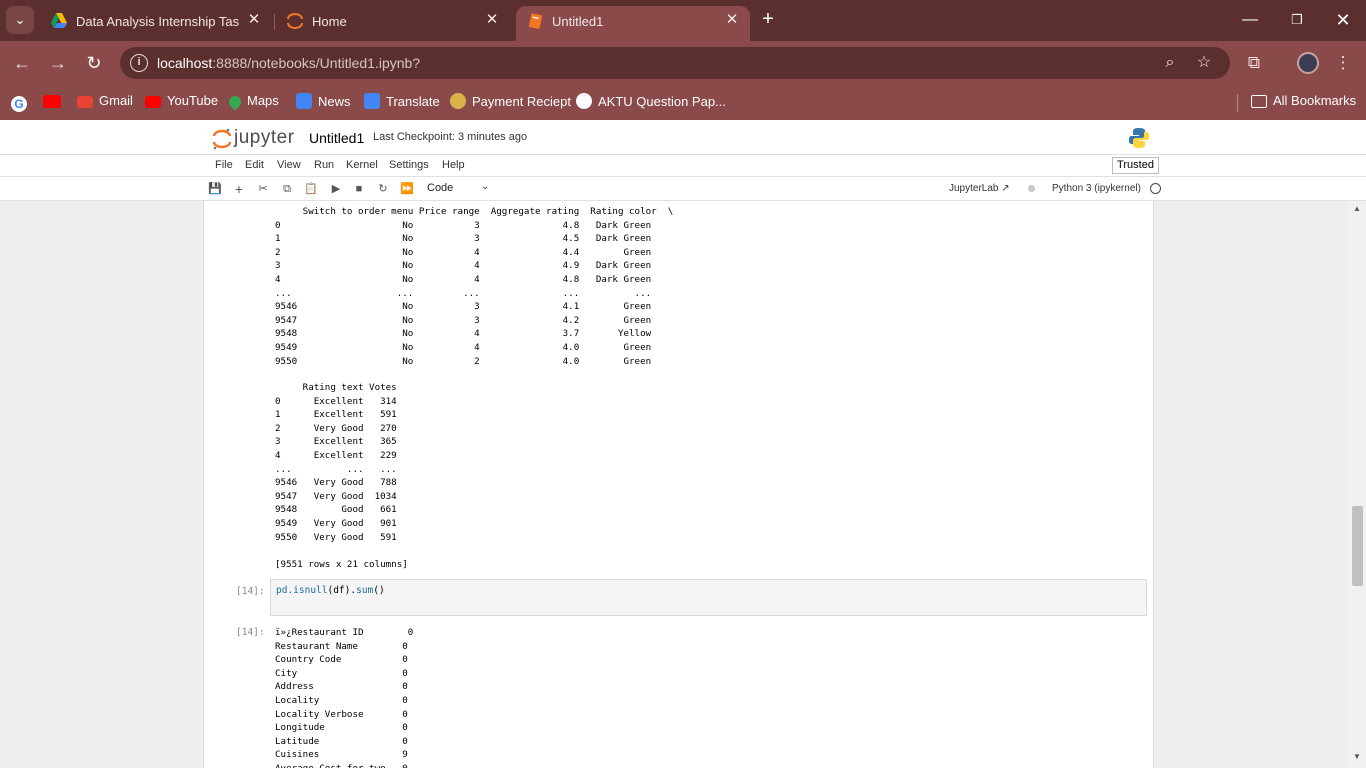 Image resolution: width=1366 pixels, height=768 pixels. I want to click on payment-icon, so click(458, 101).